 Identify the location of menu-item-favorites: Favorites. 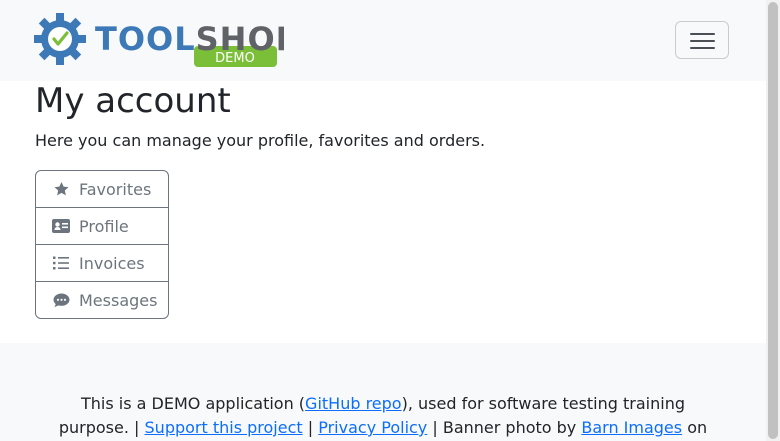
(102, 189).